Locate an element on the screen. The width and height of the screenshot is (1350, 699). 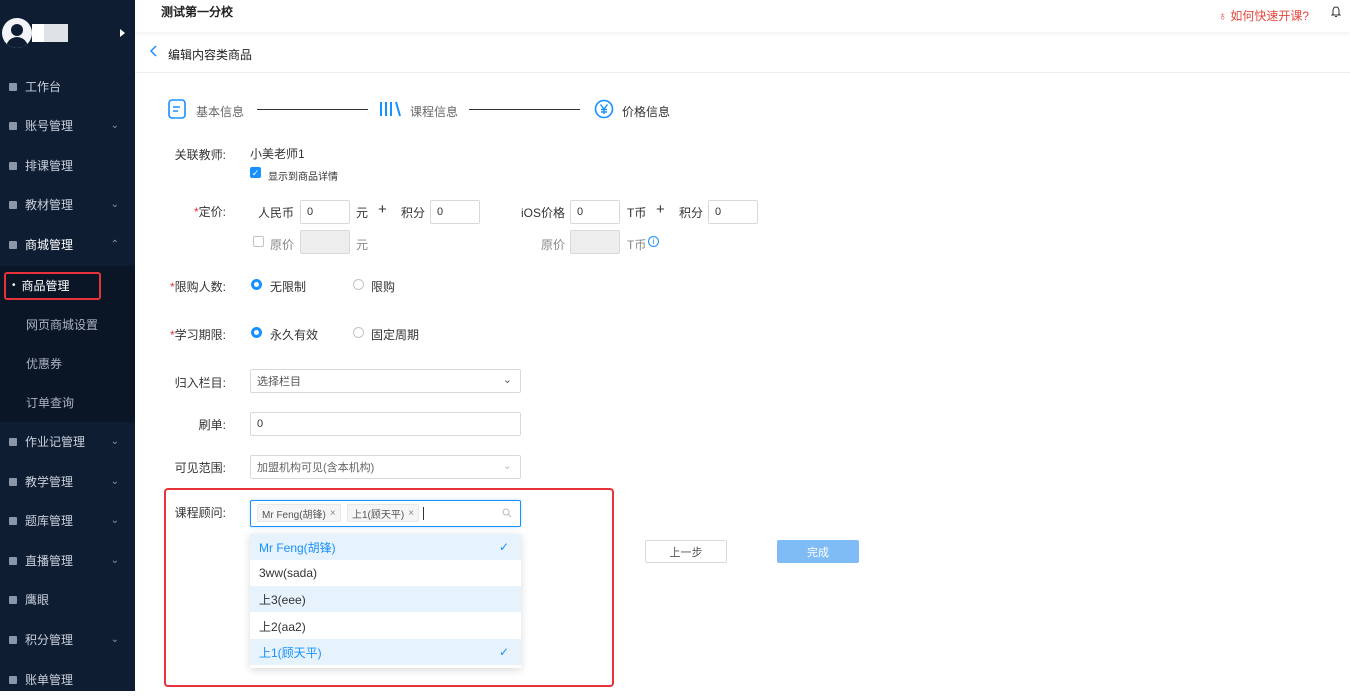
tcoin-unit: T币 is located at coordinates (637, 213).